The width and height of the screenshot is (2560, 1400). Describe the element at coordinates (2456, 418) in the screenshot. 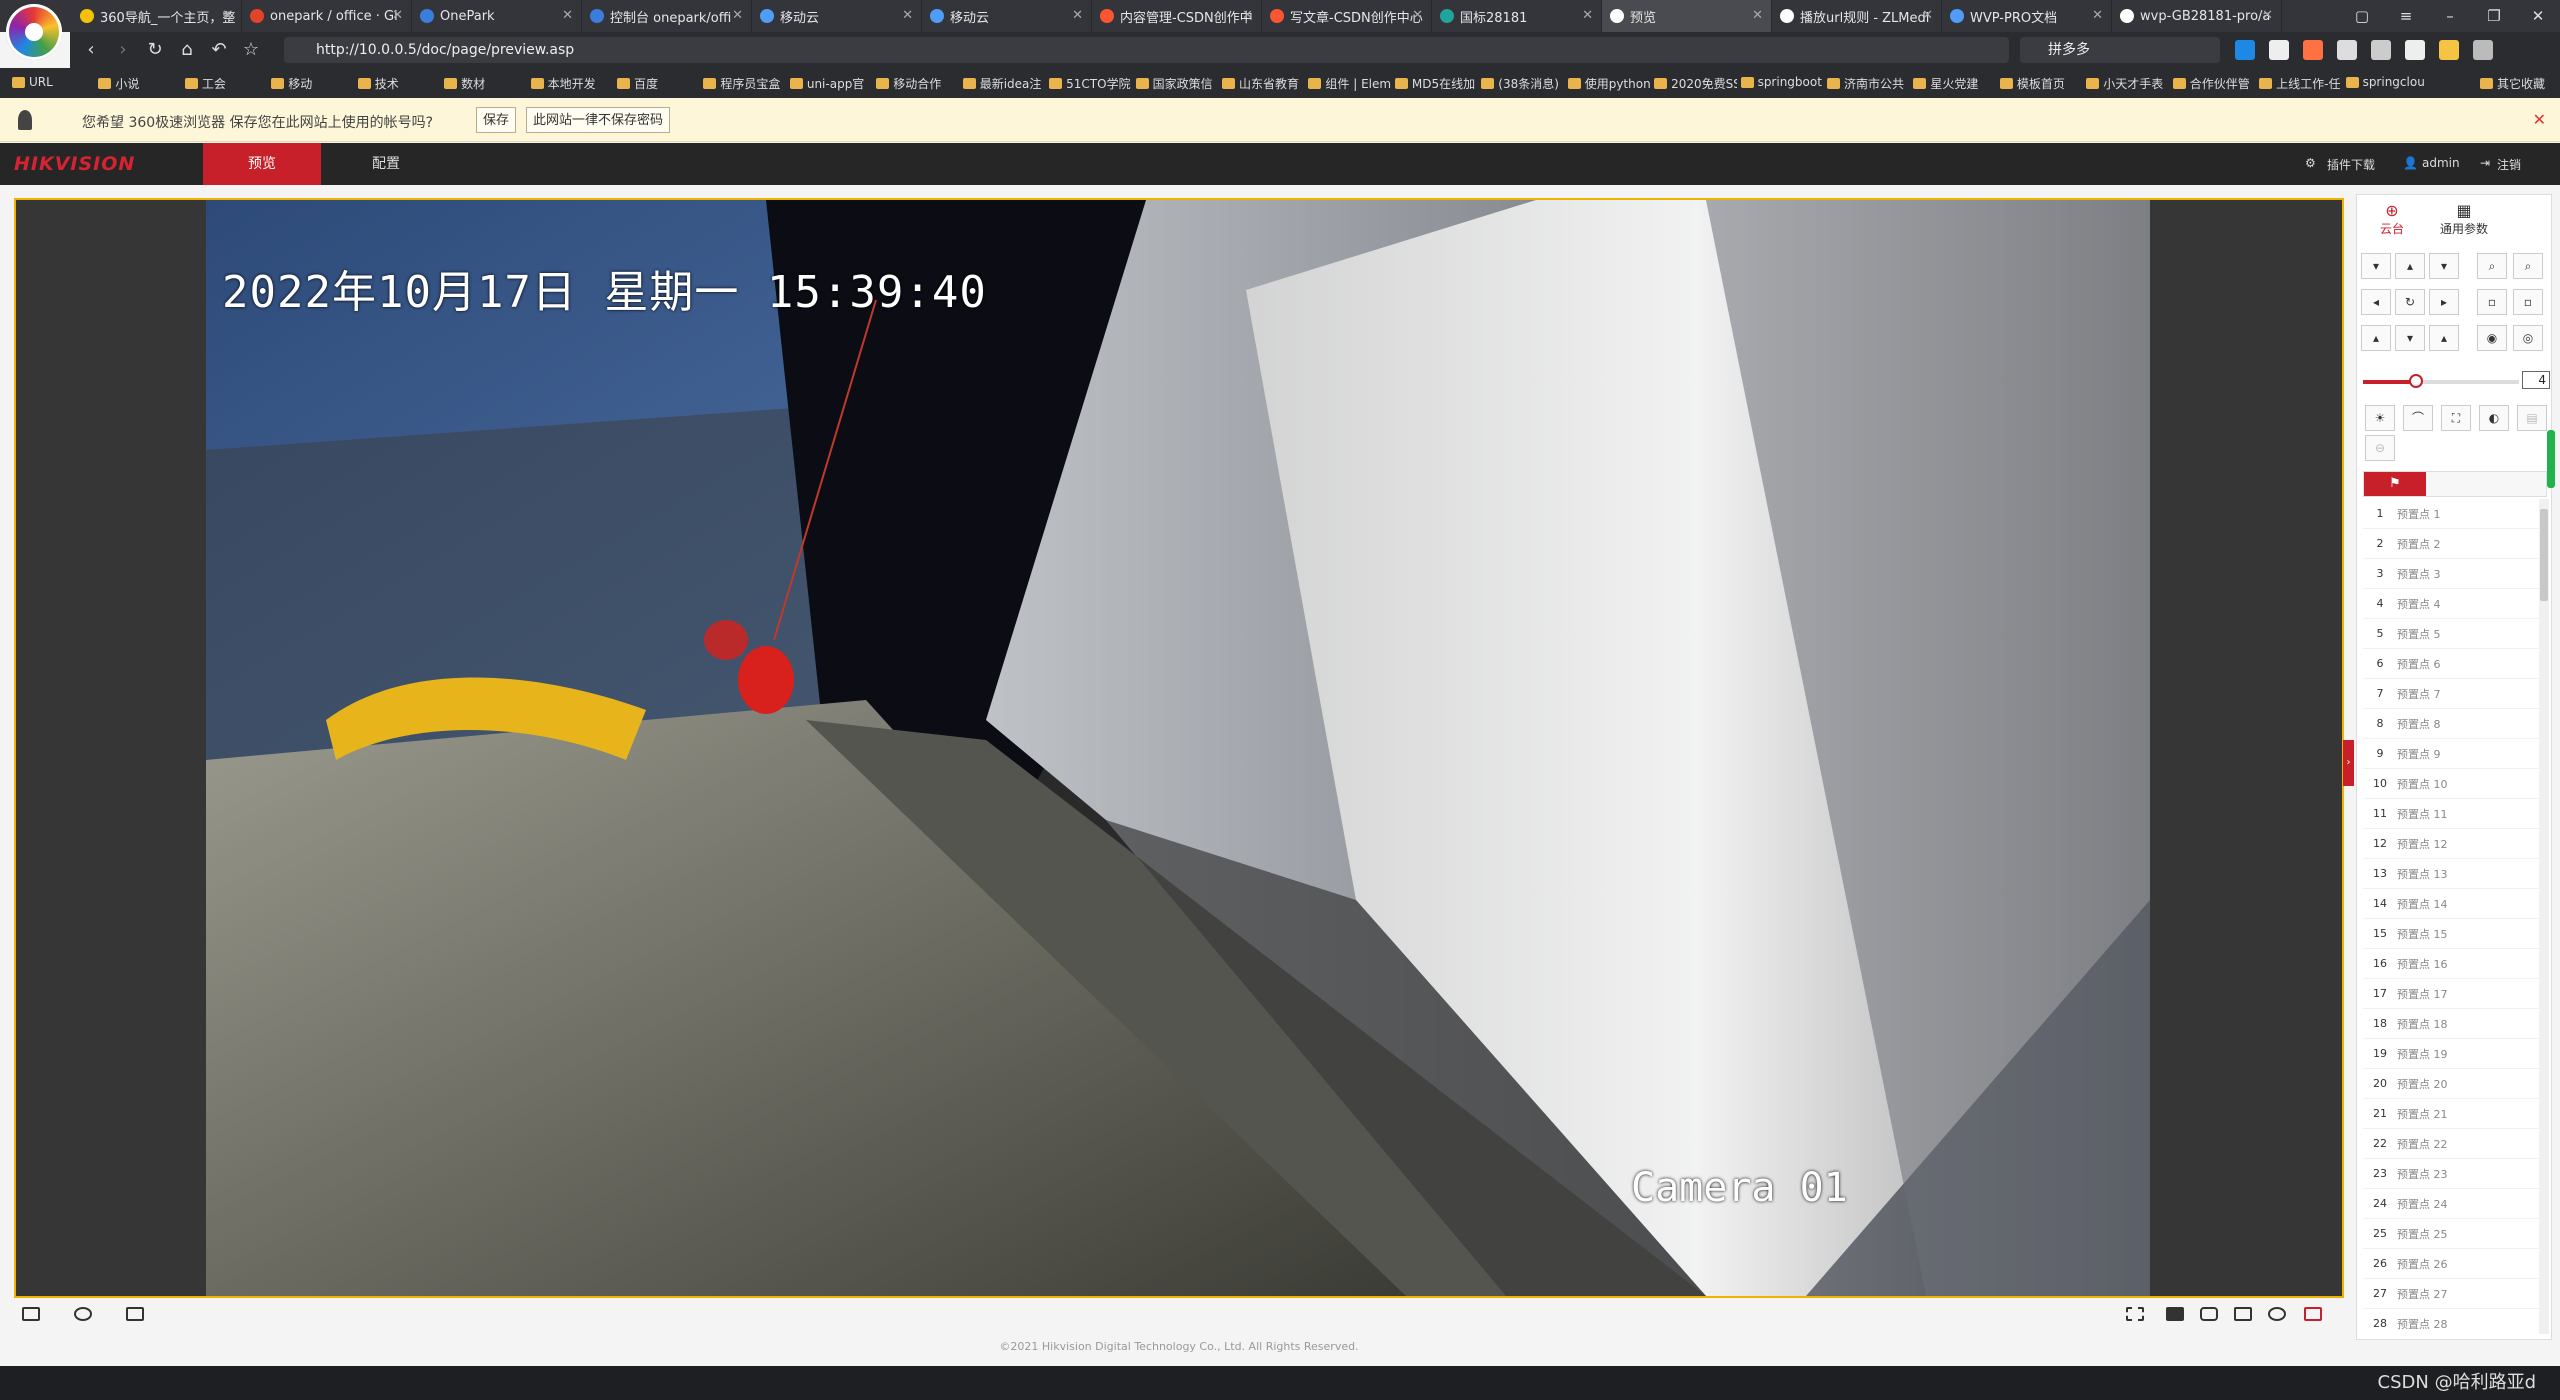

I see `auxiliary-focus-button: ⛶` at that location.